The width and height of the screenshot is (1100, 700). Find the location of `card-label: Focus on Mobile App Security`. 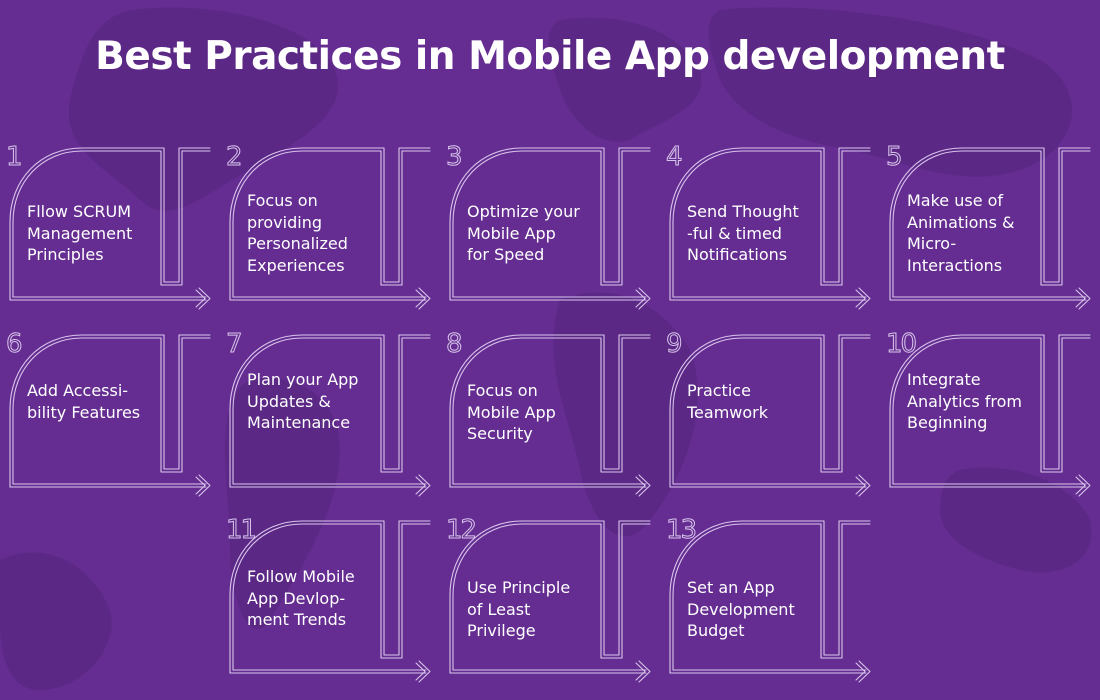

card-label: Focus on Mobile App Security is located at coordinates (511, 412).